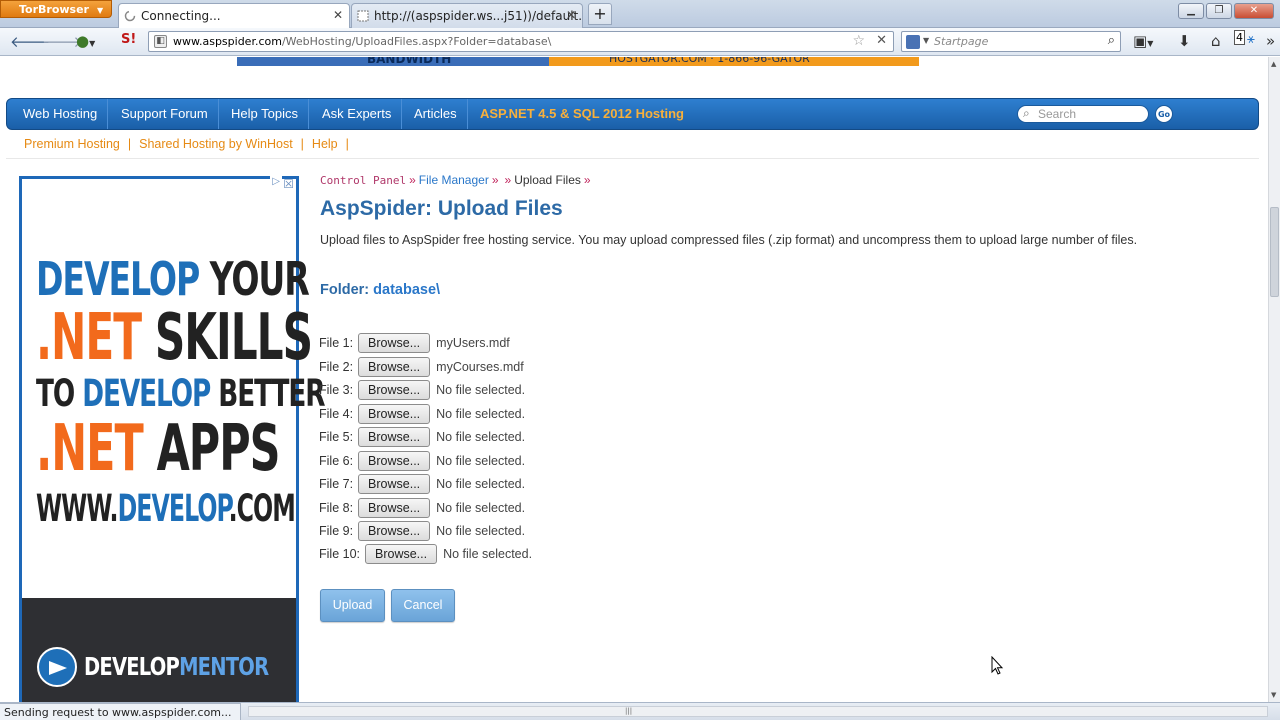 The width and height of the screenshot is (1280, 720). What do you see at coordinates (288, 184) in the screenshot?
I see `close-ad-icon: ☒` at bounding box center [288, 184].